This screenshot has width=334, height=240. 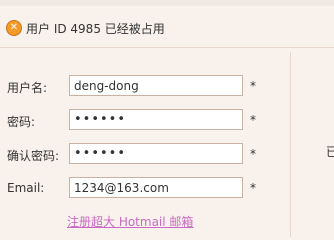 I want to click on email-label: Email:, so click(x=26, y=188).